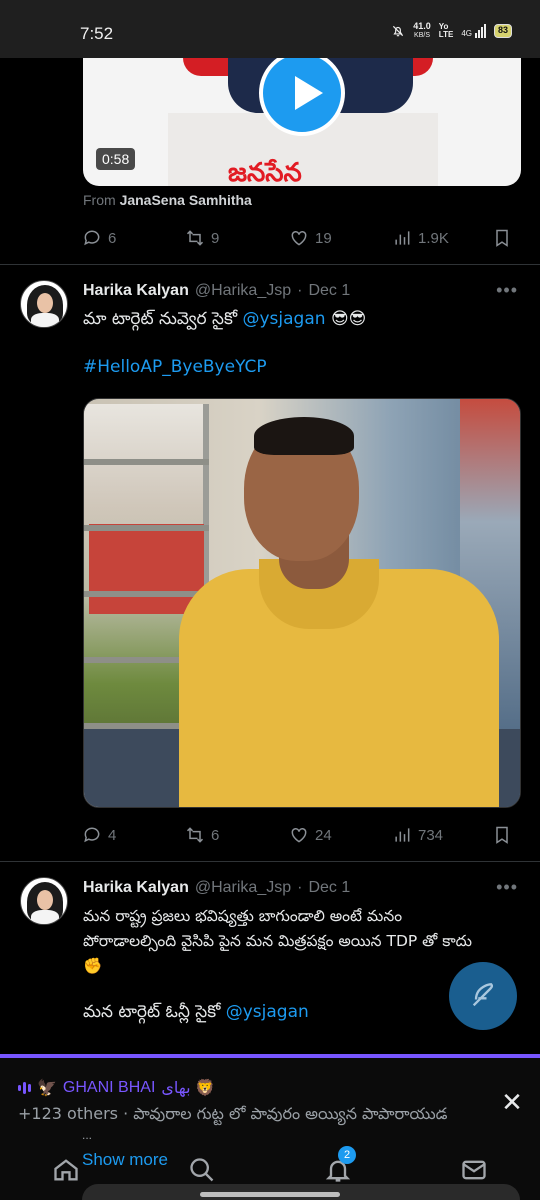 Image resolution: width=540 pixels, height=1200 pixels. What do you see at coordinates (24, 1088) in the screenshot?
I see `audio-wave-icon` at bounding box center [24, 1088].